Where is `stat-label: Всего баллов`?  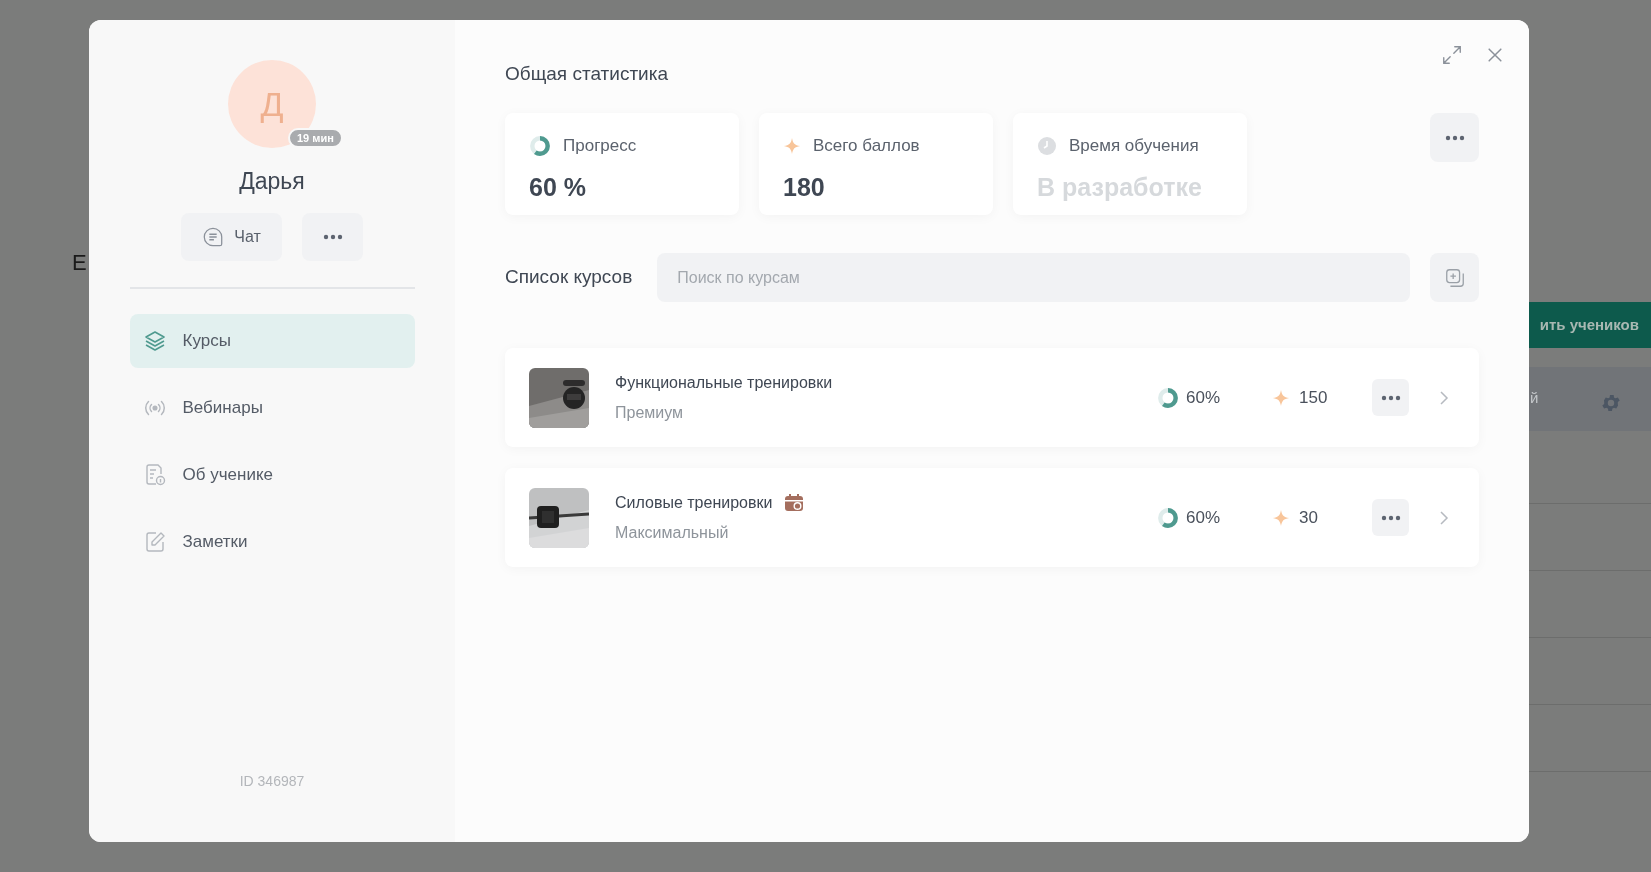 stat-label: Всего баллов is located at coordinates (866, 146).